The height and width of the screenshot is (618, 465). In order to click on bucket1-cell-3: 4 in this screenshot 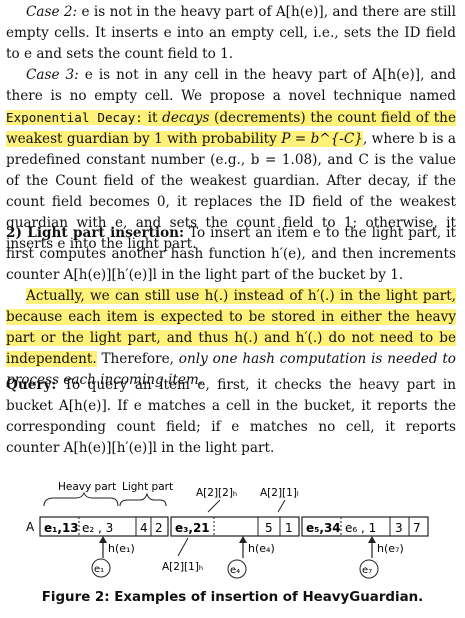, I will do `click(144, 528)`.